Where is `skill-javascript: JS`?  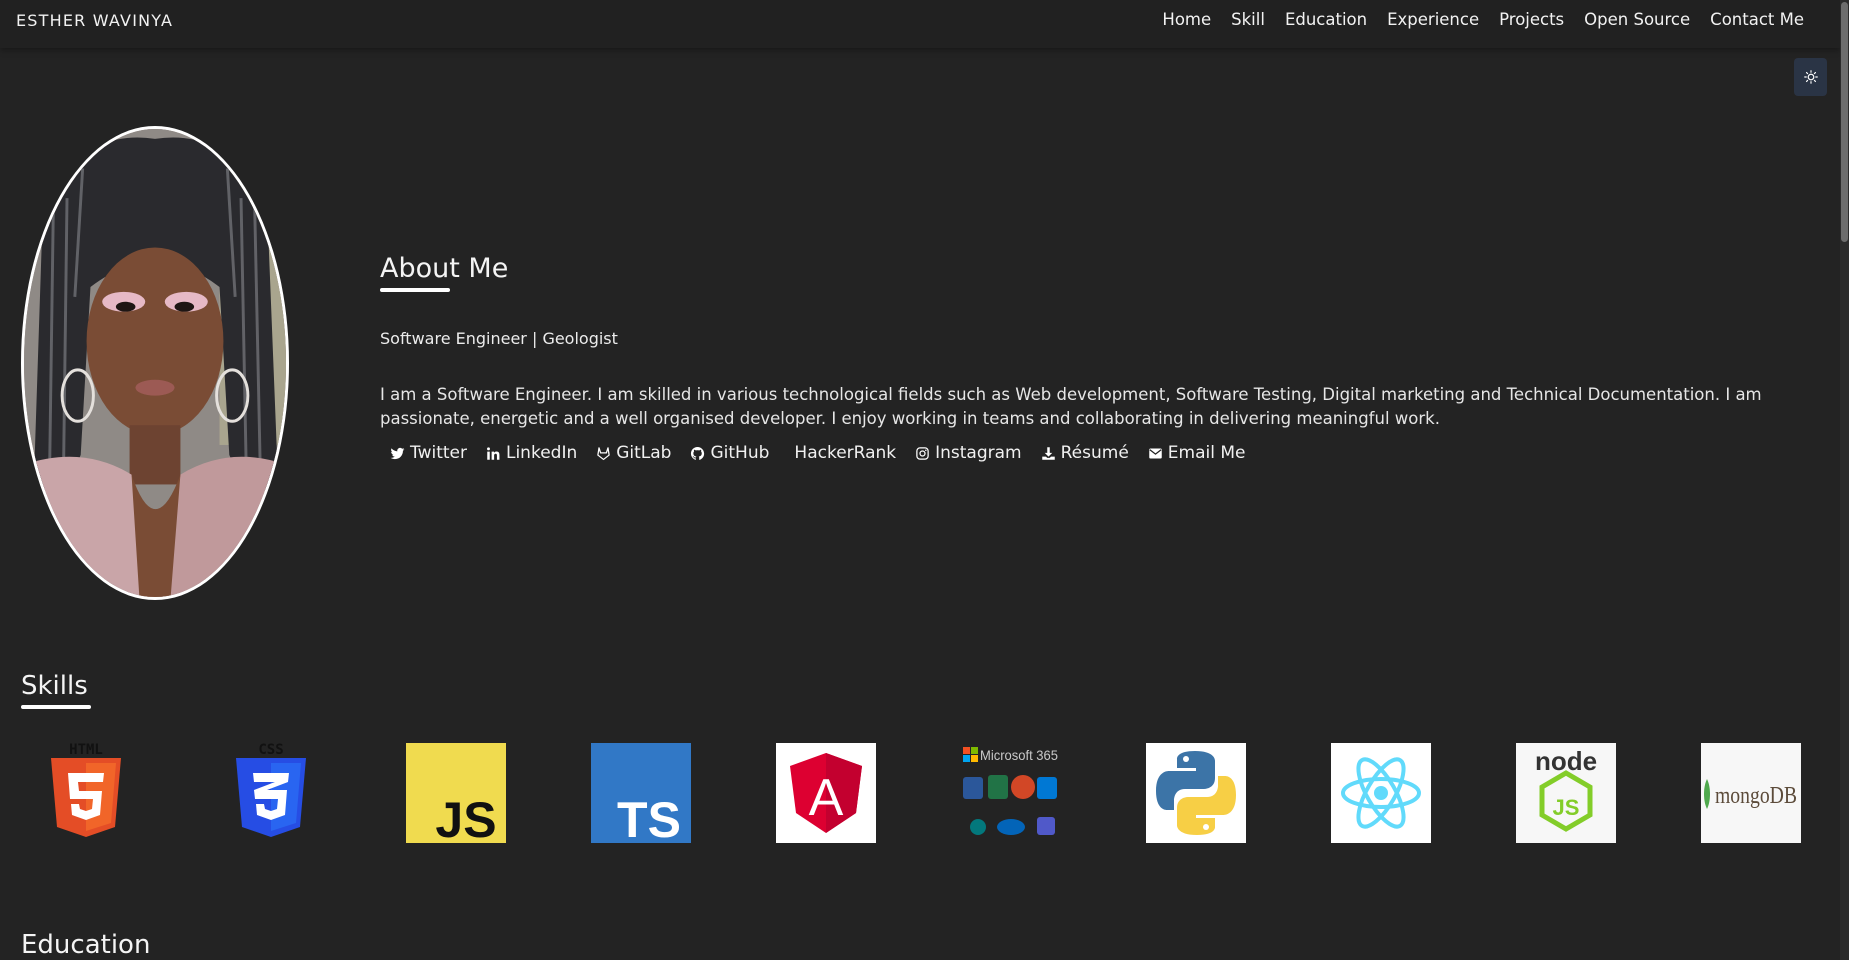 skill-javascript: JS is located at coordinates (456, 793).